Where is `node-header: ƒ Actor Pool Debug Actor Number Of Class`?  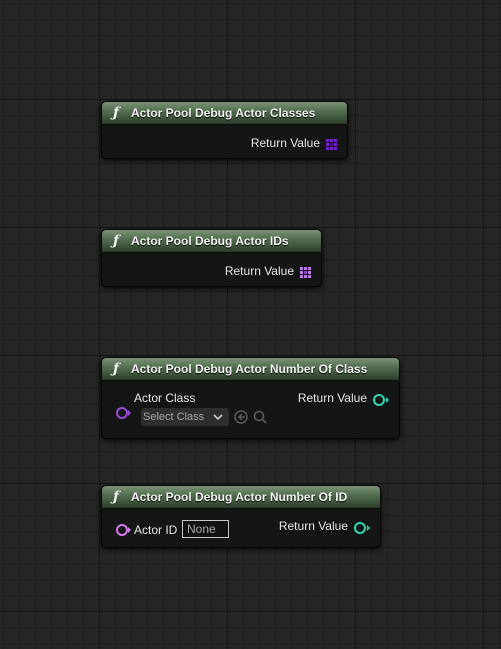 node-header: ƒ Actor Pool Debug Actor Number Of Class is located at coordinates (250, 369).